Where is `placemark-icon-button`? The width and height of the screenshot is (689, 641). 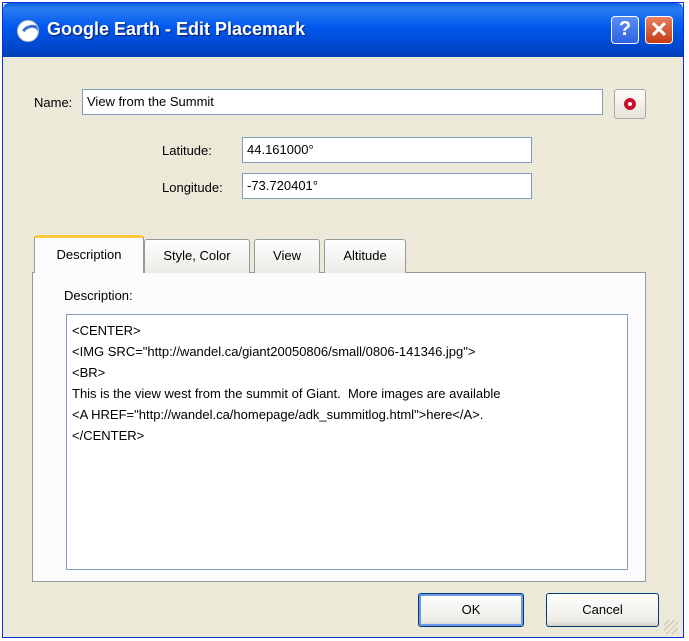
placemark-icon-button is located at coordinates (630, 104).